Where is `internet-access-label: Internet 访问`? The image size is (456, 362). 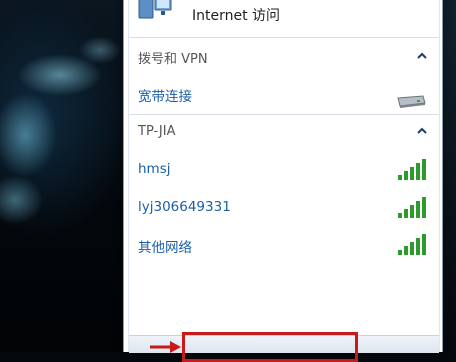 internet-access-label: Internet 访问 is located at coordinates (236, 16).